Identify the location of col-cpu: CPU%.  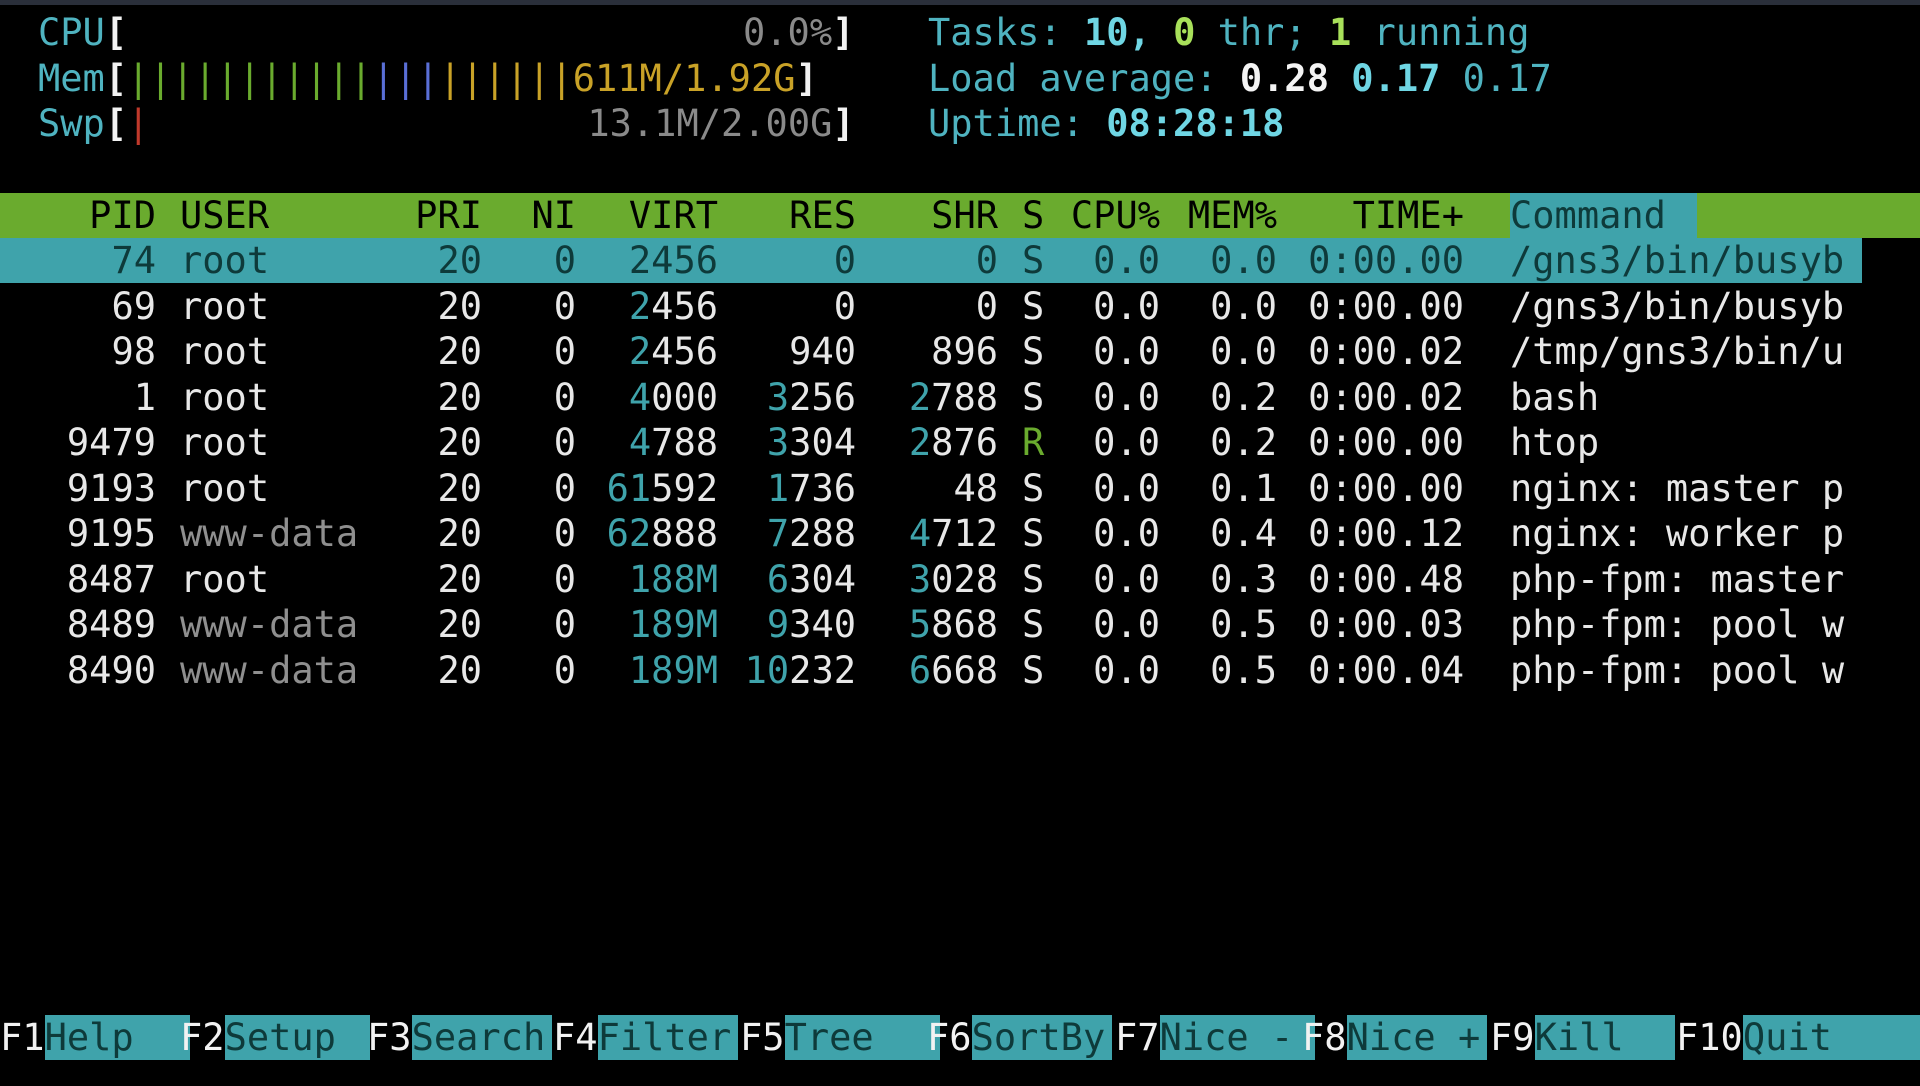
(1110, 215).